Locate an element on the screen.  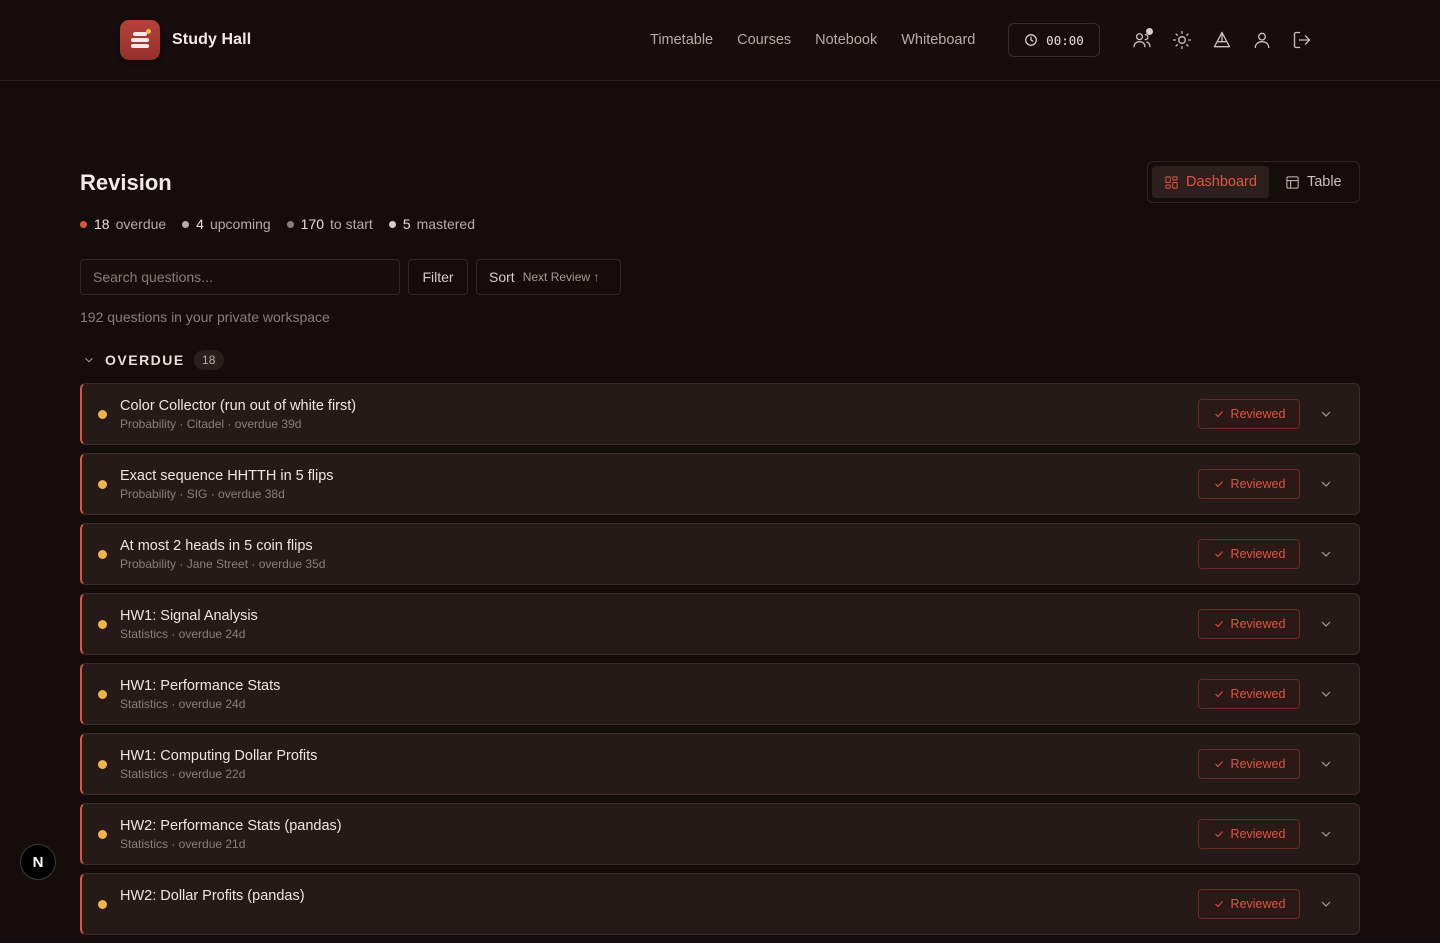
table-icon is located at coordinates (1292, 182).